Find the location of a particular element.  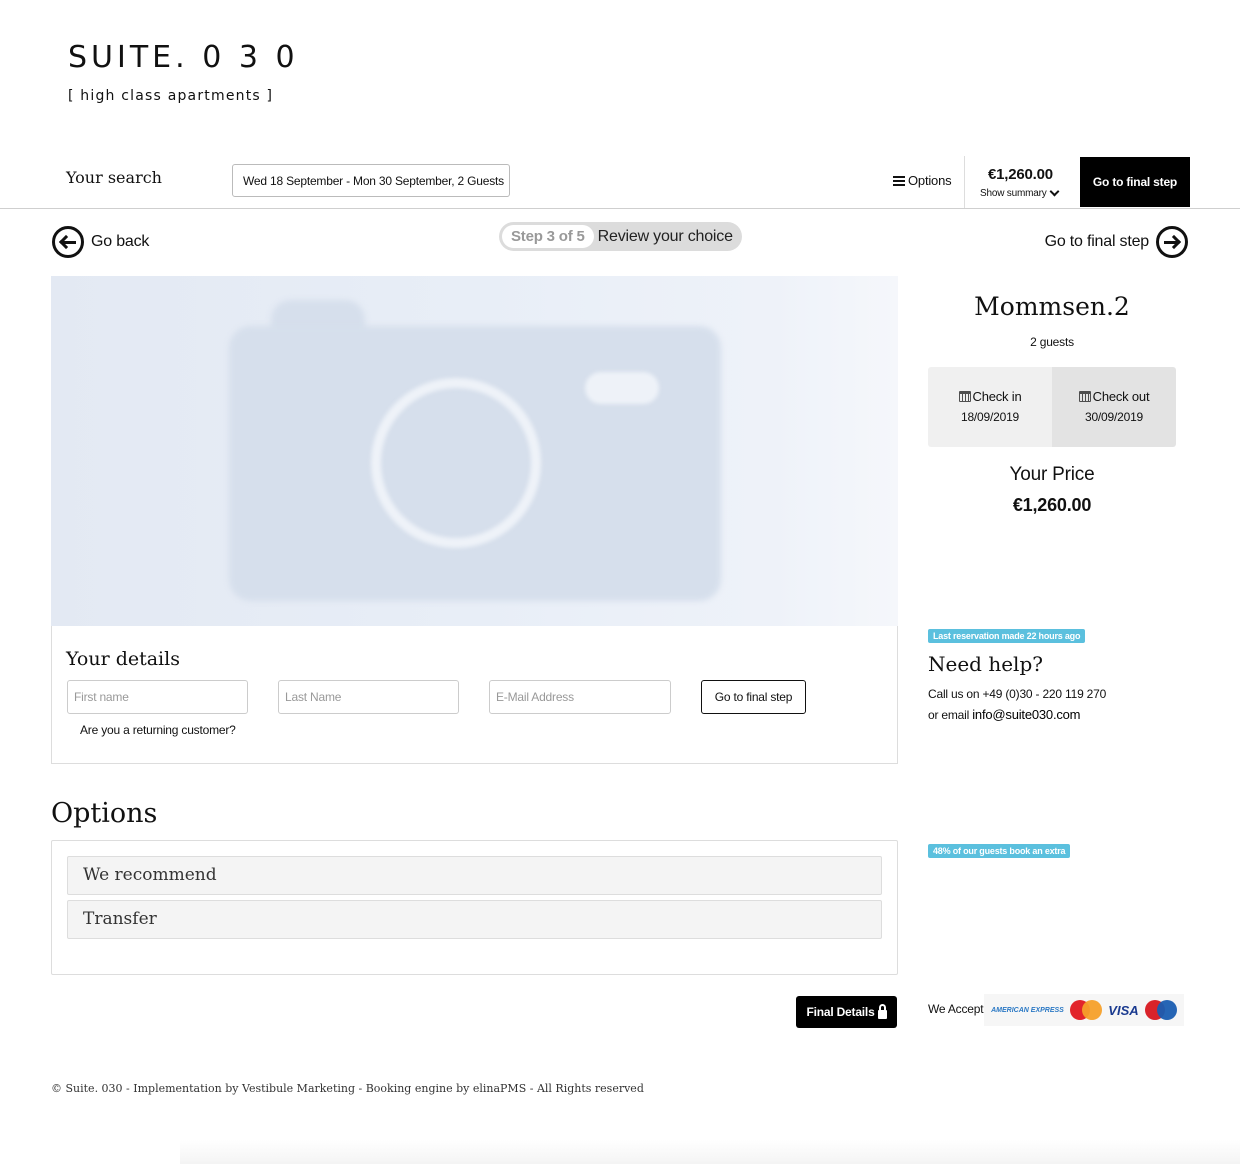

go-final-step-link: Go to final step is located at coordinates (1116, 242).